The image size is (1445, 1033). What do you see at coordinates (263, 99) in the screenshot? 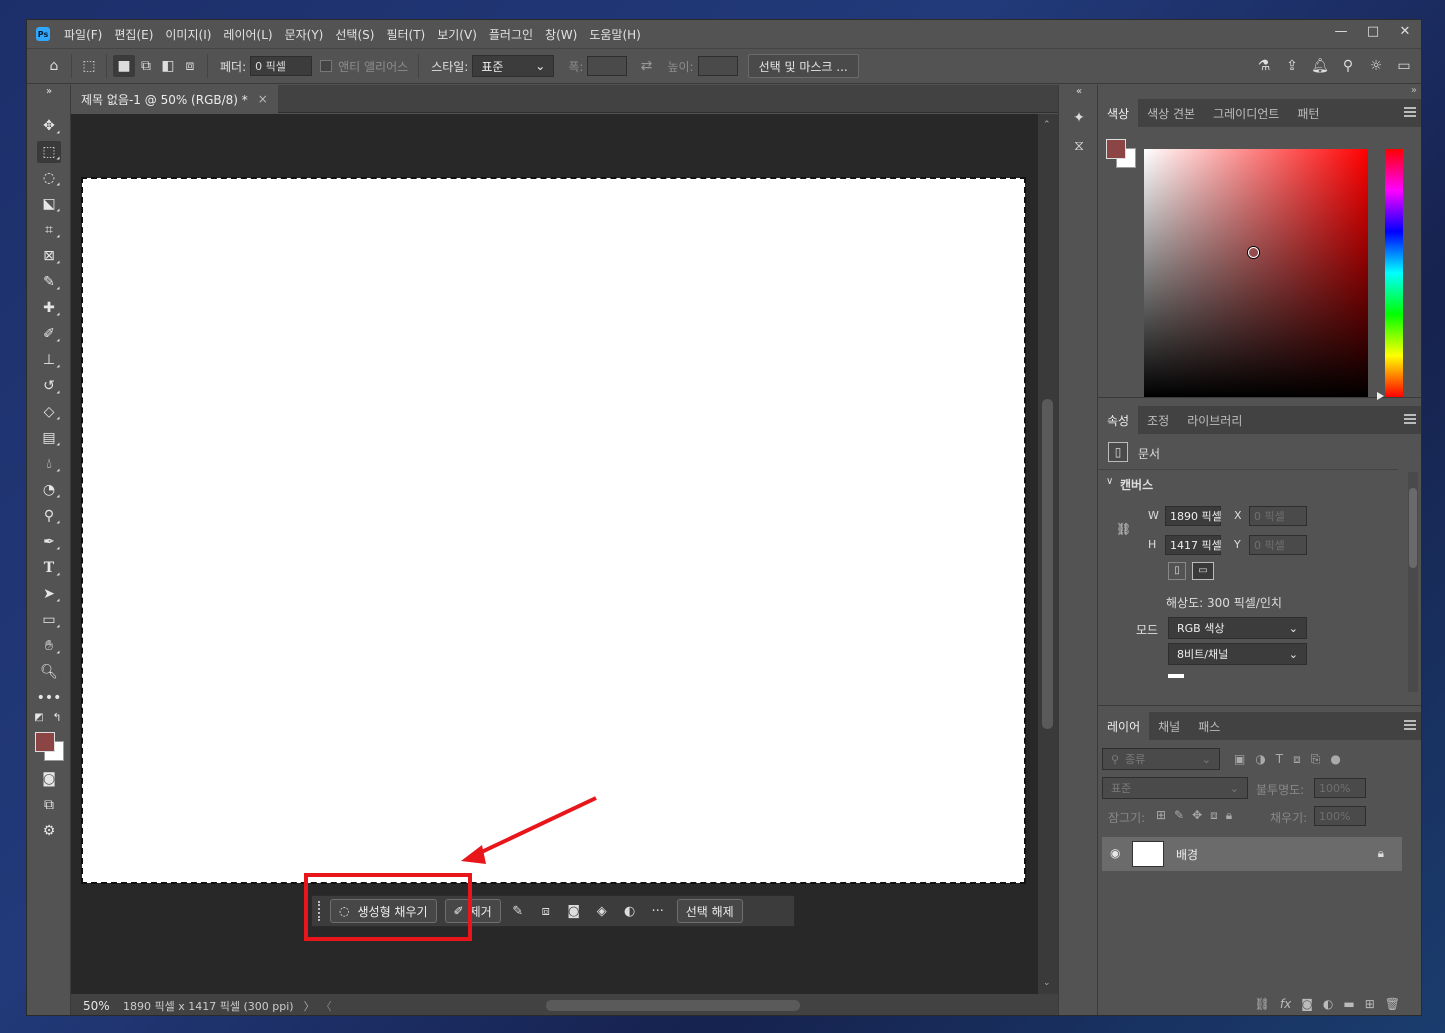
I see `close-tab-icon: ×` at bounding box center [263, 99].